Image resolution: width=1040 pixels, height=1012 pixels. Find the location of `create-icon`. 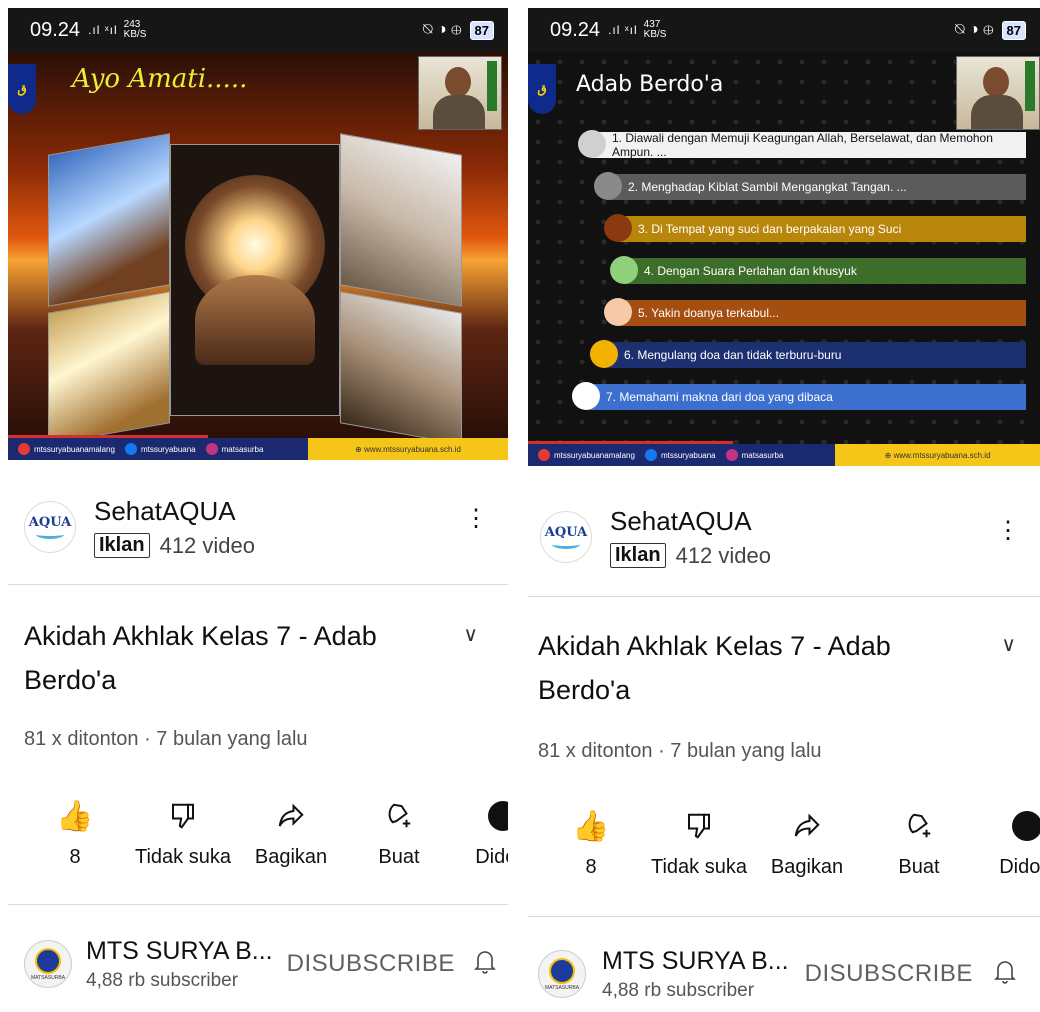

create-icon is located at coordinates (919, 826).